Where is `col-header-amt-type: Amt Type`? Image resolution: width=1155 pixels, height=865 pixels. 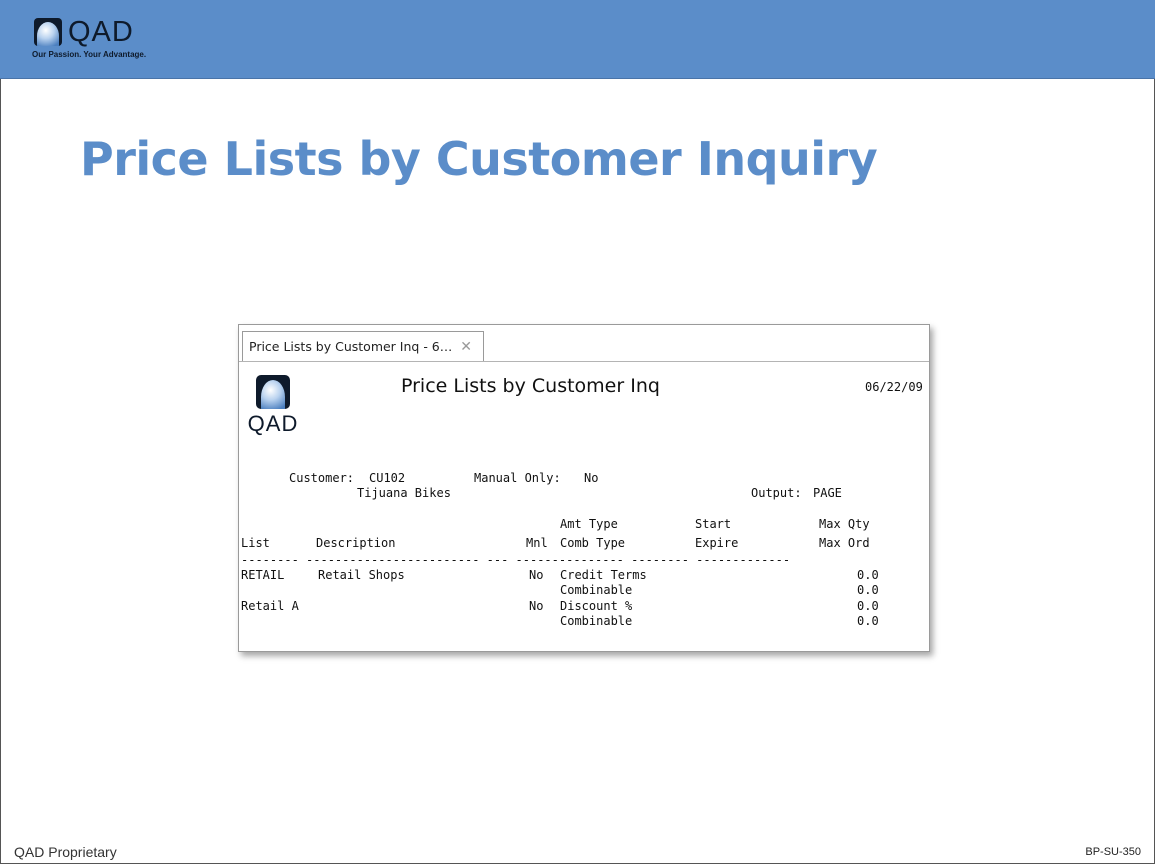 col-header-amt-type: Amt Type is located at coordinates (589, 524).